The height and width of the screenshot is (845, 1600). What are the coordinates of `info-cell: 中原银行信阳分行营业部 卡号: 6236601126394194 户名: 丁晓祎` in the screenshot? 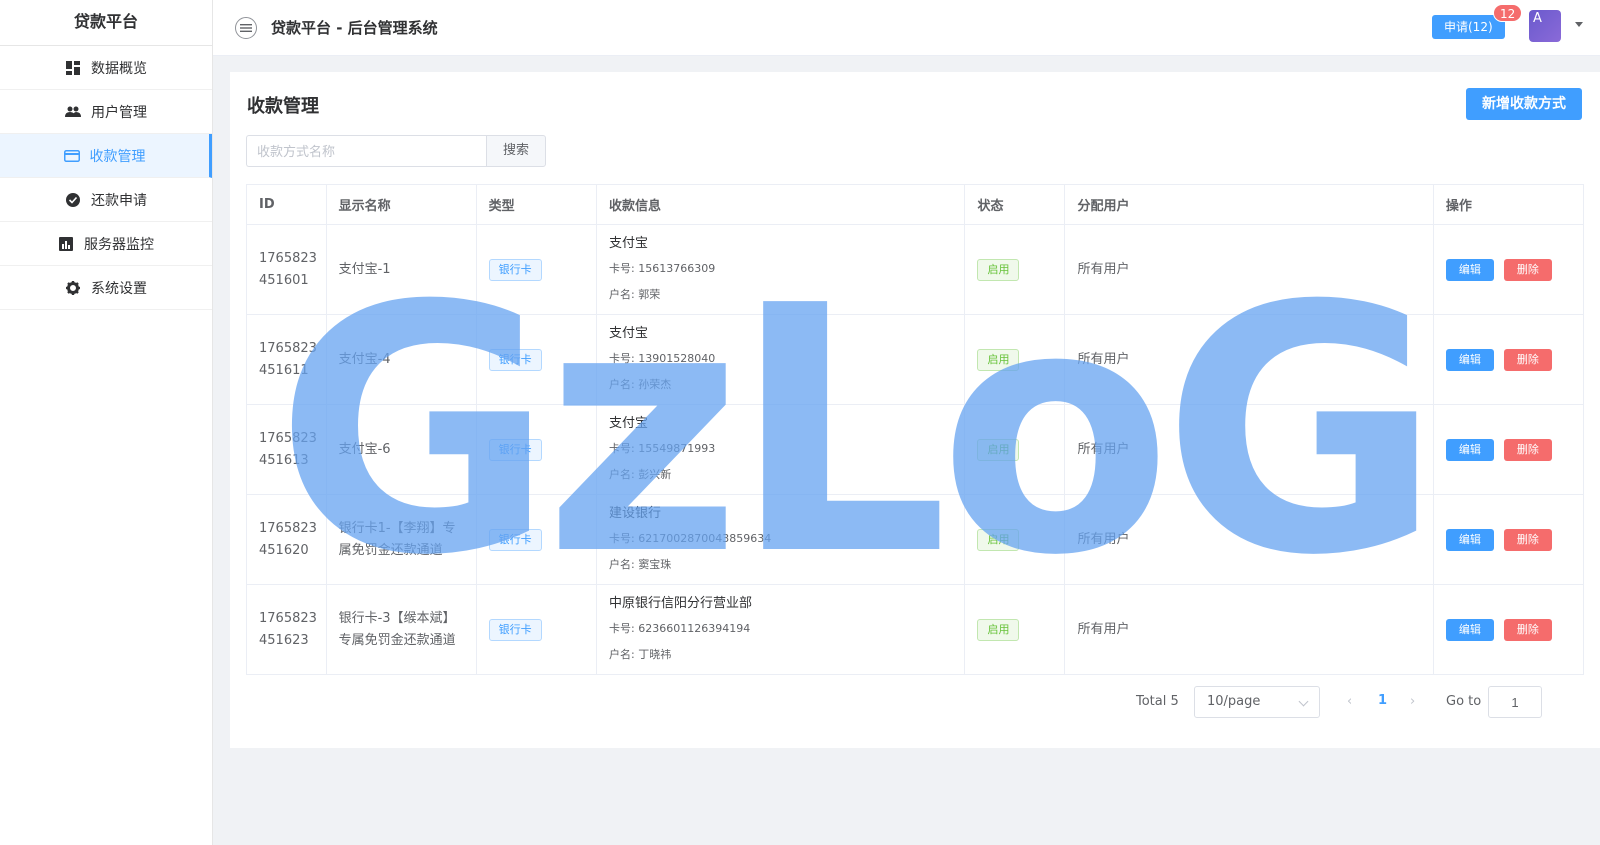 It's located at (781, 629).